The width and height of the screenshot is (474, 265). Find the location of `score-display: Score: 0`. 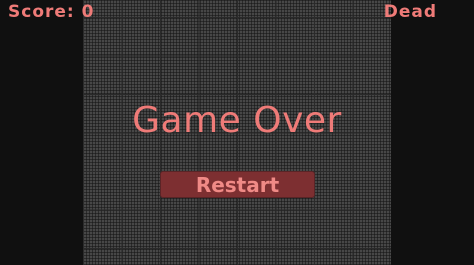

score-display: Score: 0 is located at coordinates (51, 12).